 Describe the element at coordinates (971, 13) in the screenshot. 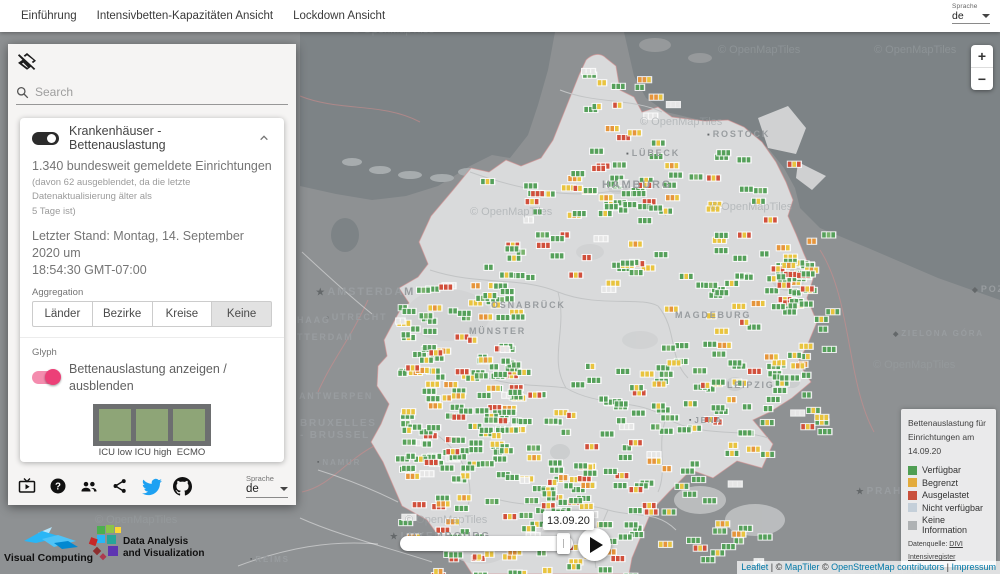

I see `language-select-top: Sprache de` at that location.